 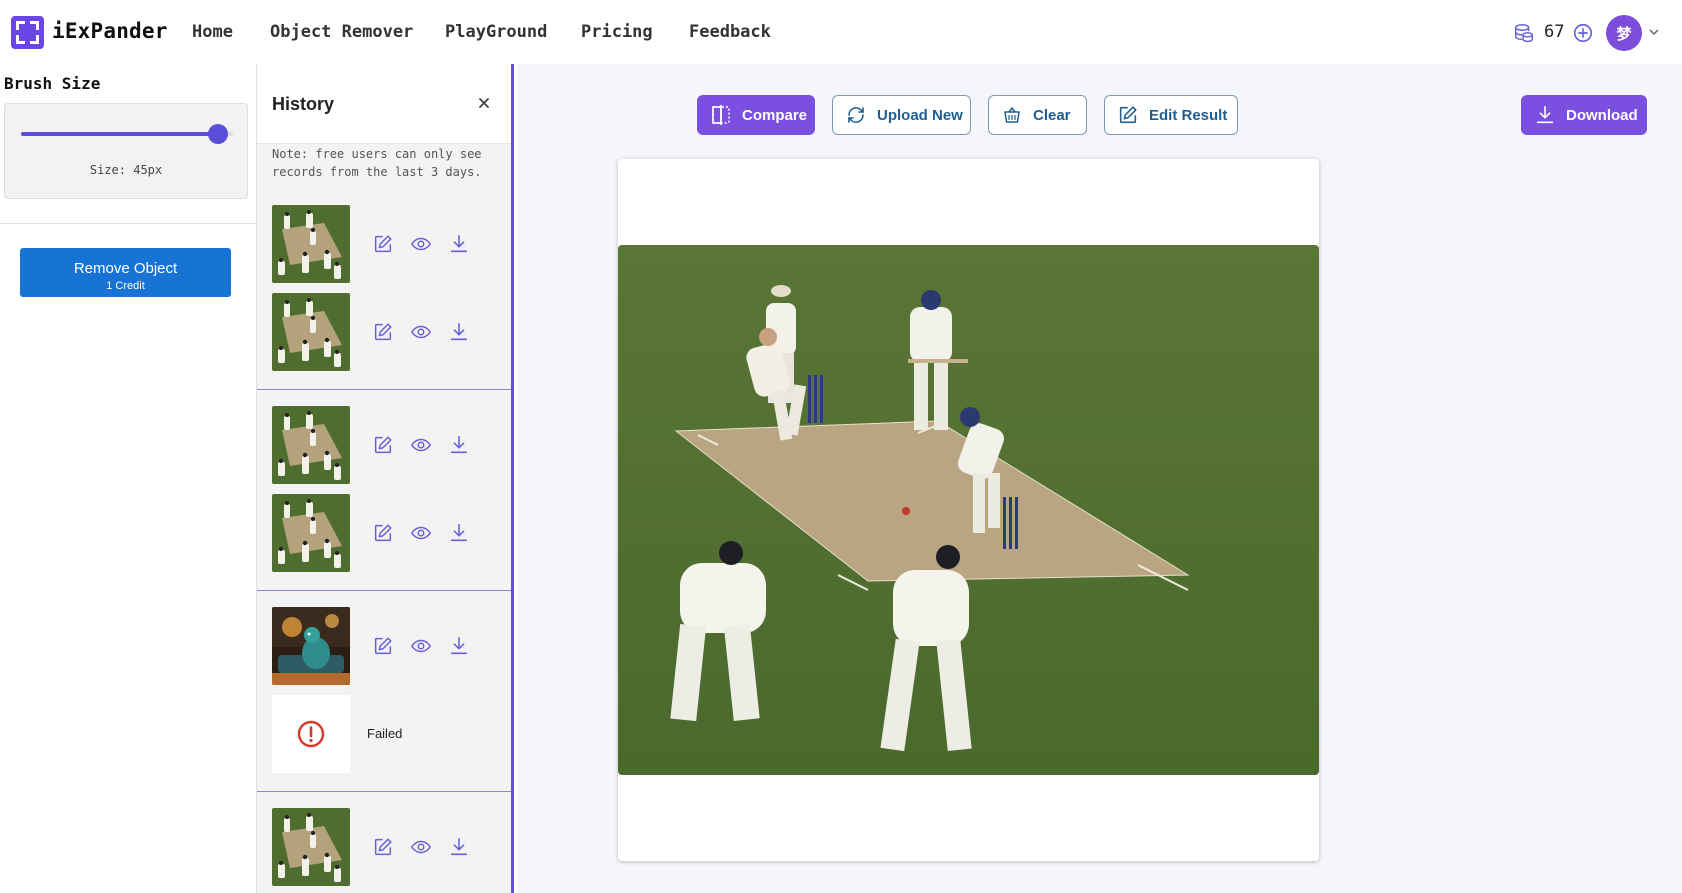 What do you see at coordinates (110, 31) in the screenshot?
I see `app-brand-name: iExPander` at bounding box center [110, 31].